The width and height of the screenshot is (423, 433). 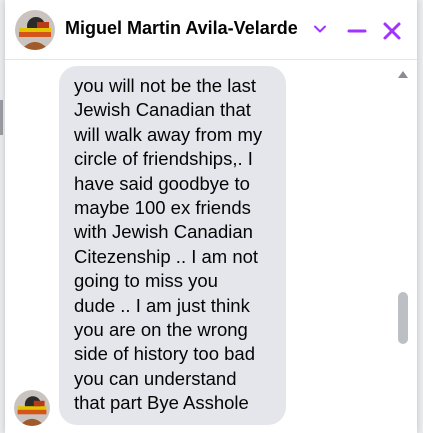 I want to click on message-line: will walk away from my, so click(x=168, y=134).